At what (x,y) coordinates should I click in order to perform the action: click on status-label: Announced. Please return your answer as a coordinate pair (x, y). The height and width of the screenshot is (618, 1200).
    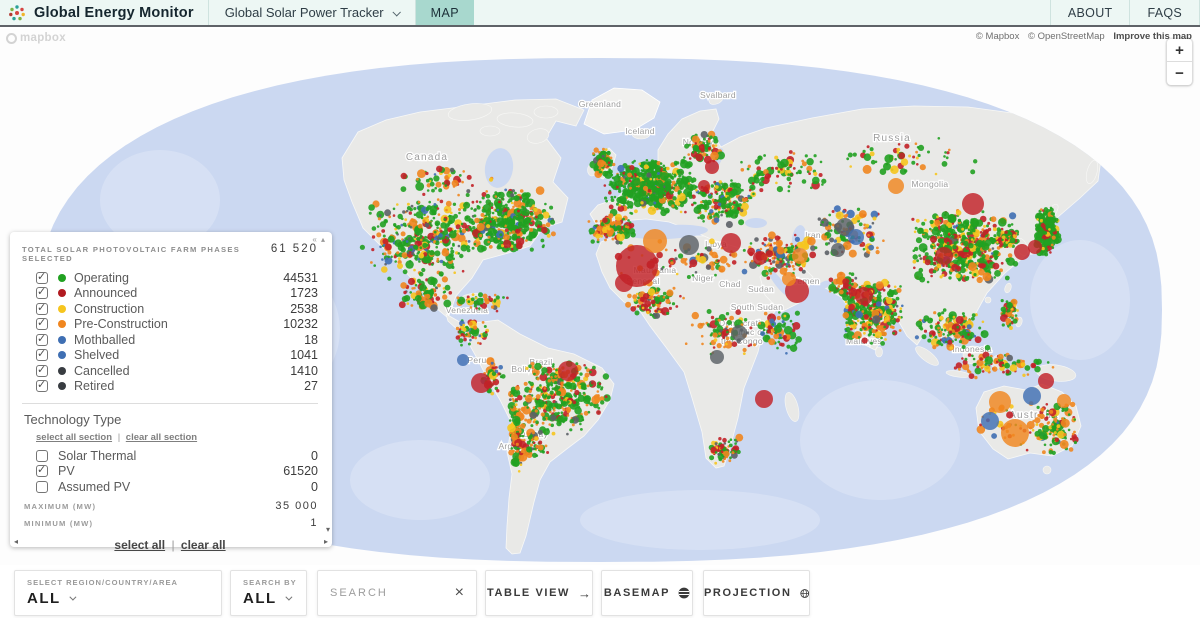
    Looking at the image, I should click on (106, 293).